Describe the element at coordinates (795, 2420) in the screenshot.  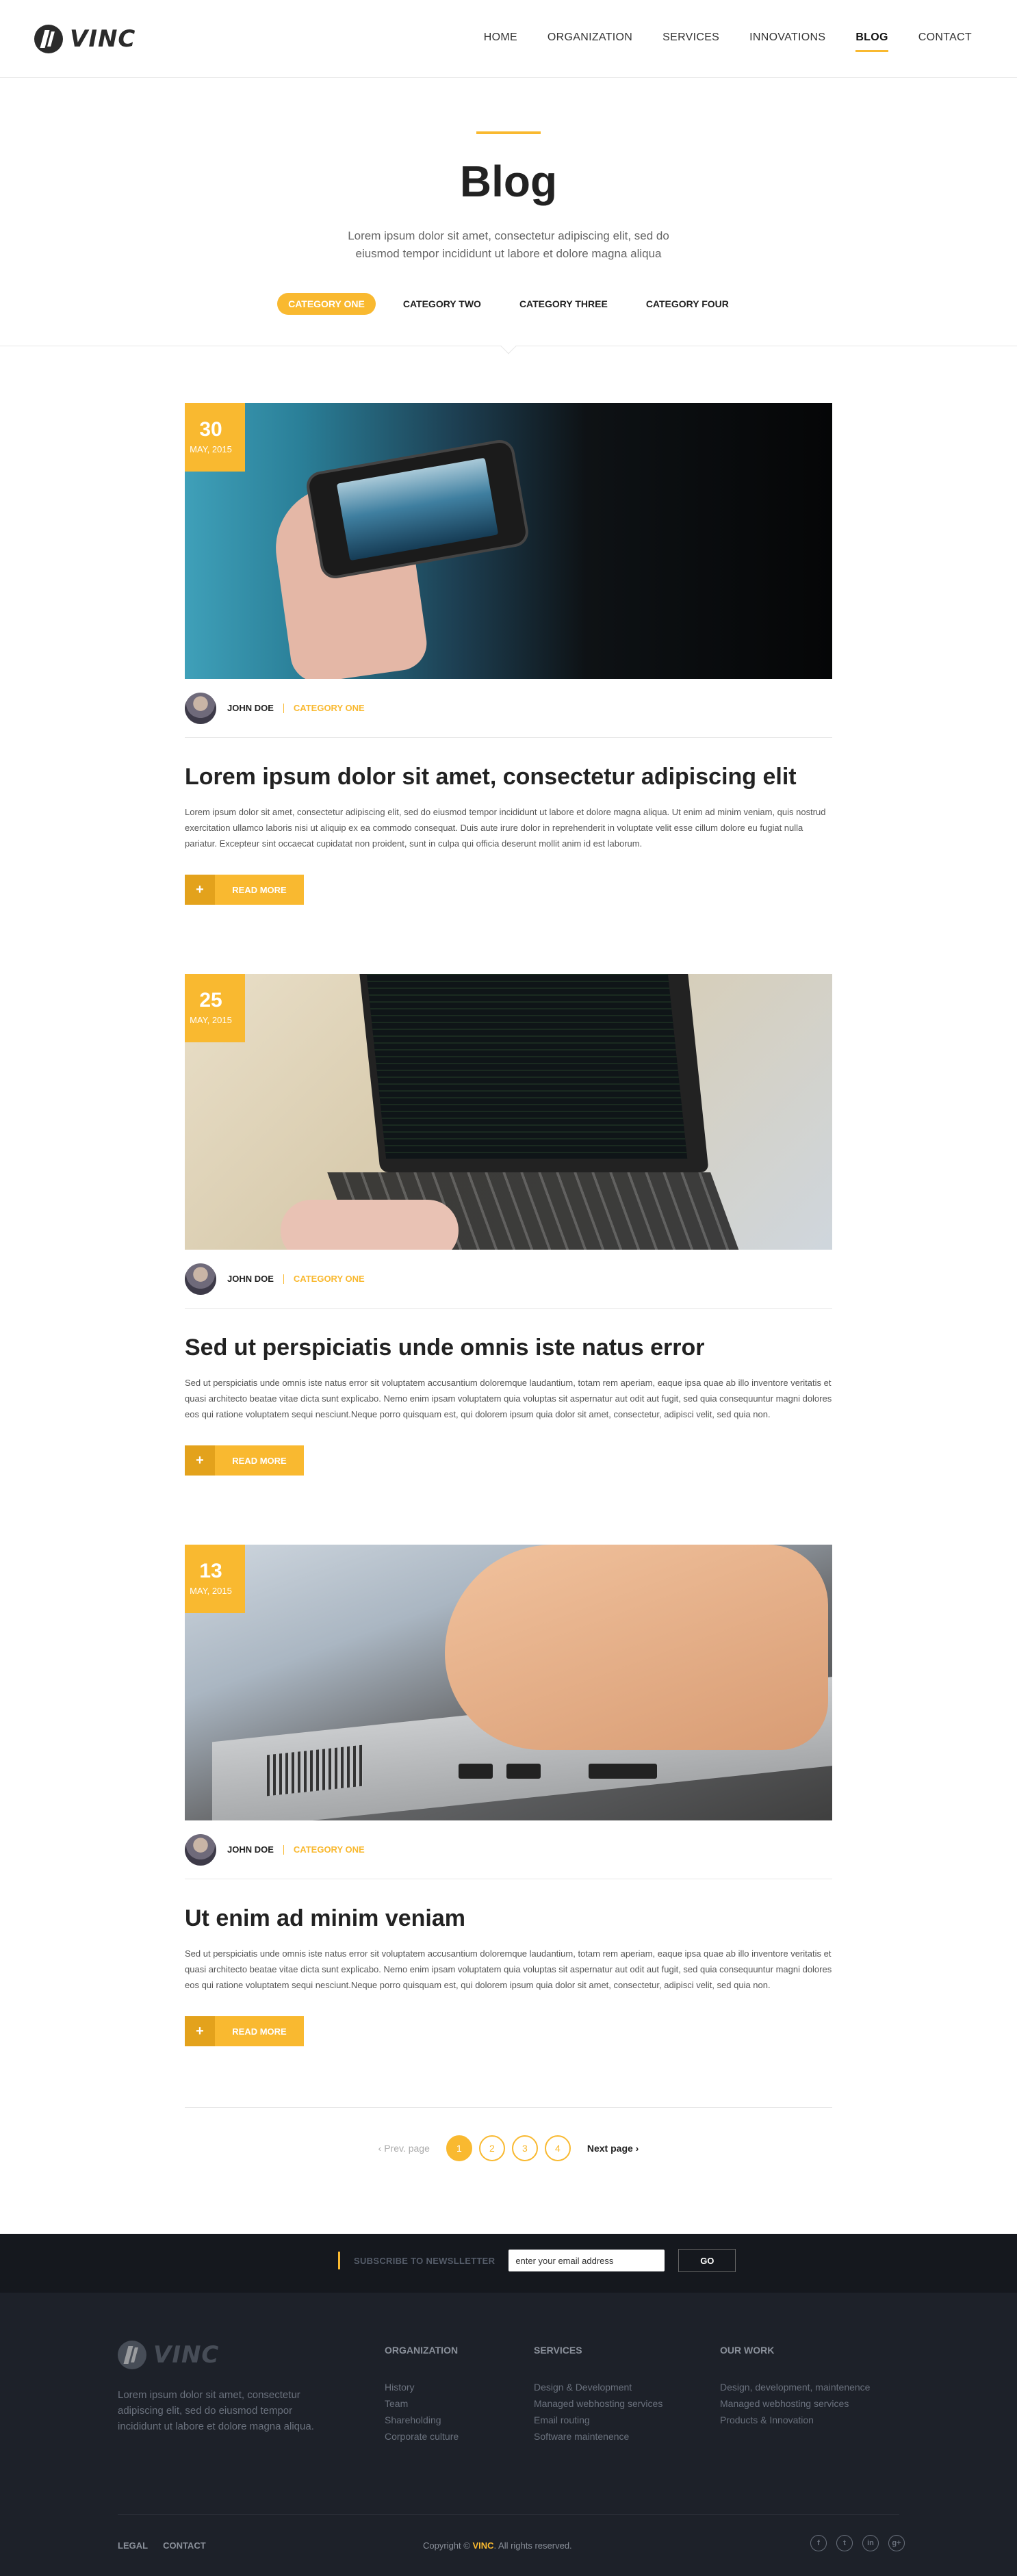
I see `footer-link-products-innovation: Products & Innovation` at that location.